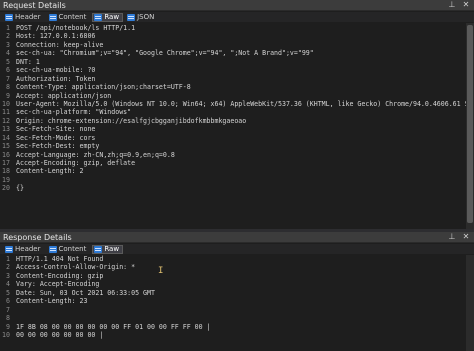 This screenshot has width=474, height=351. What do you see at coordinates (233, 45) in the screenshot?
I see `code-line: 3 Connection: keep-alive` at bounding box center [233, 45].